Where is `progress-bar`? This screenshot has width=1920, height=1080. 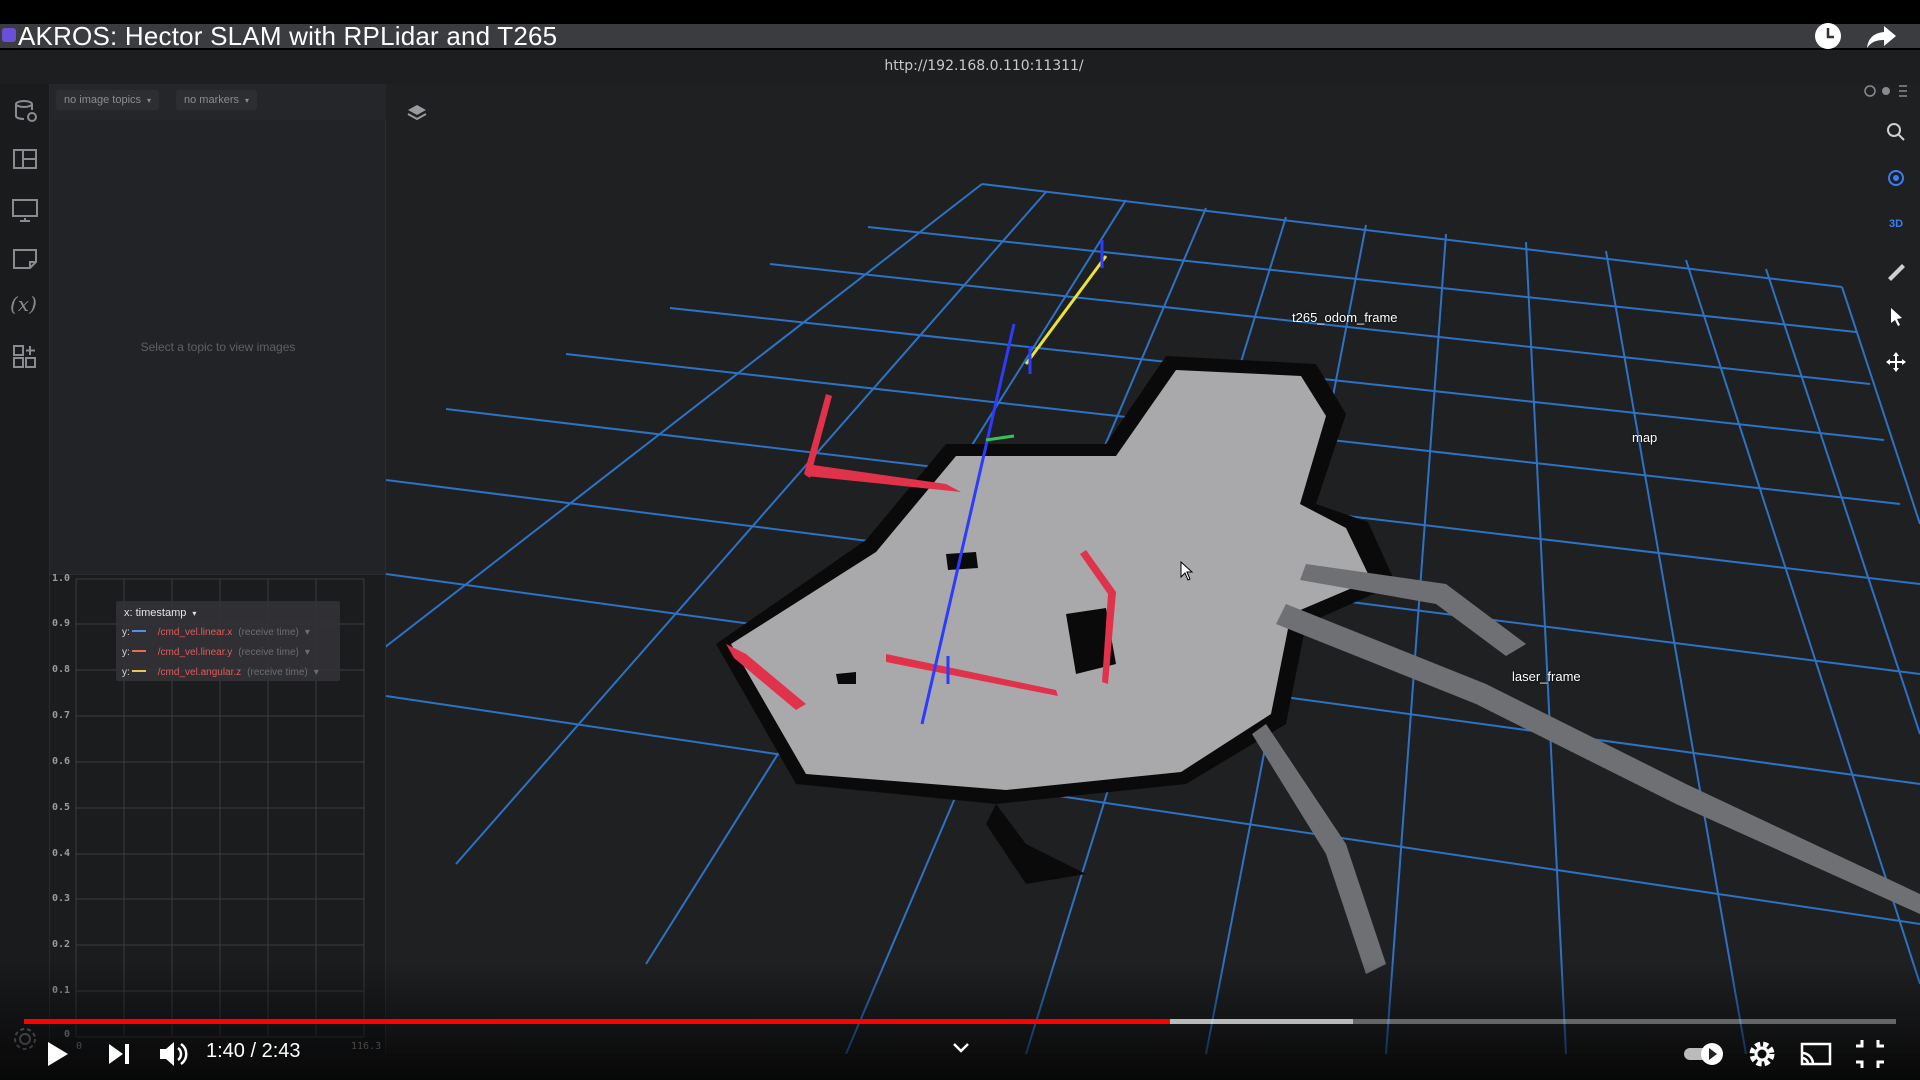 progress-bar is located at coordinates (960, 1021).